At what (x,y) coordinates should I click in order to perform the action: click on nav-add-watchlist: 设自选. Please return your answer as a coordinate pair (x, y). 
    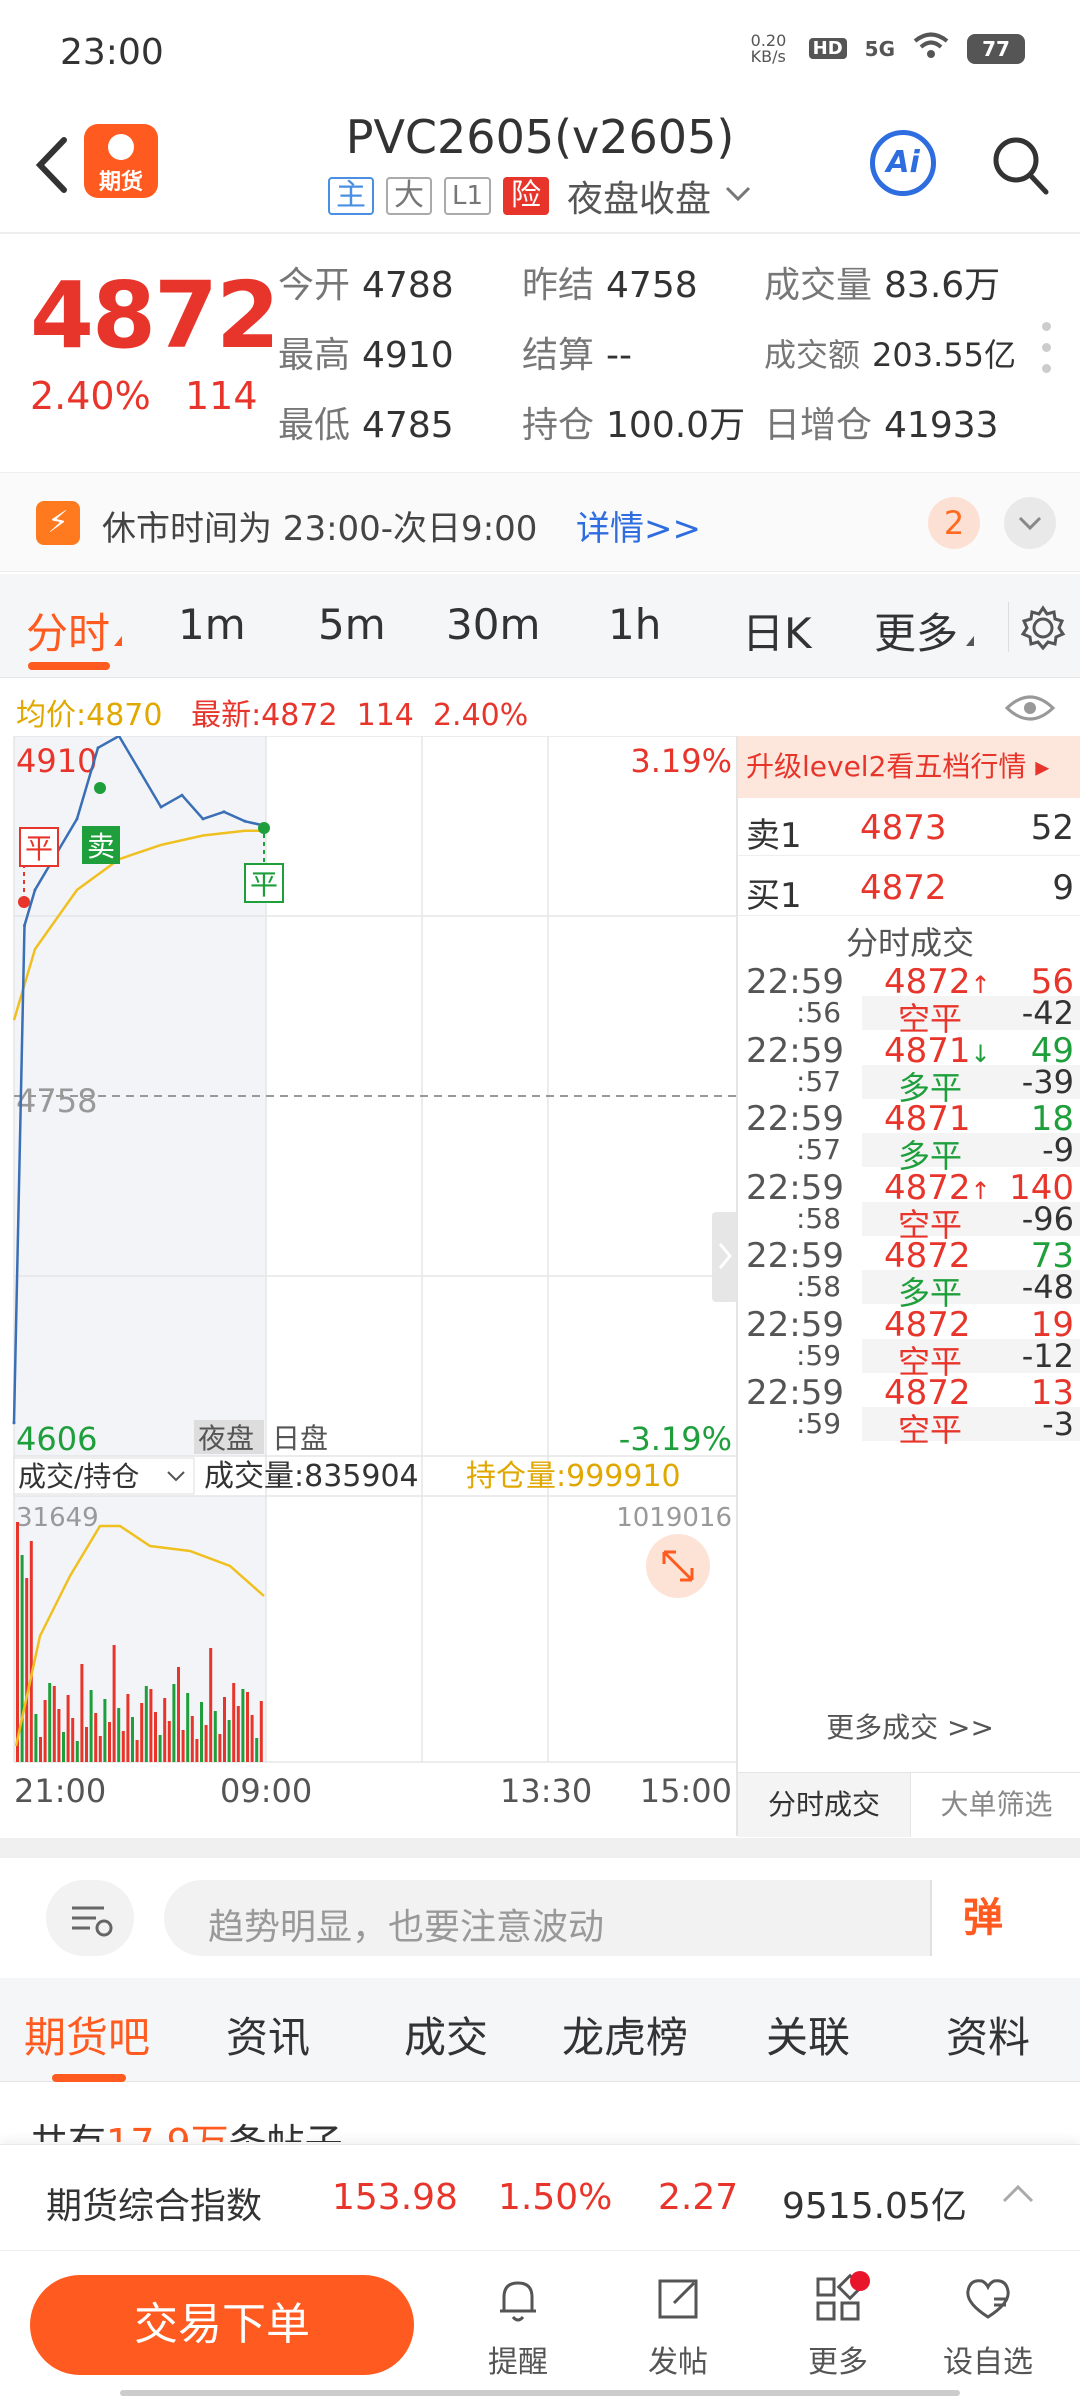
    Looking at the image, I should click on (988, 2326).